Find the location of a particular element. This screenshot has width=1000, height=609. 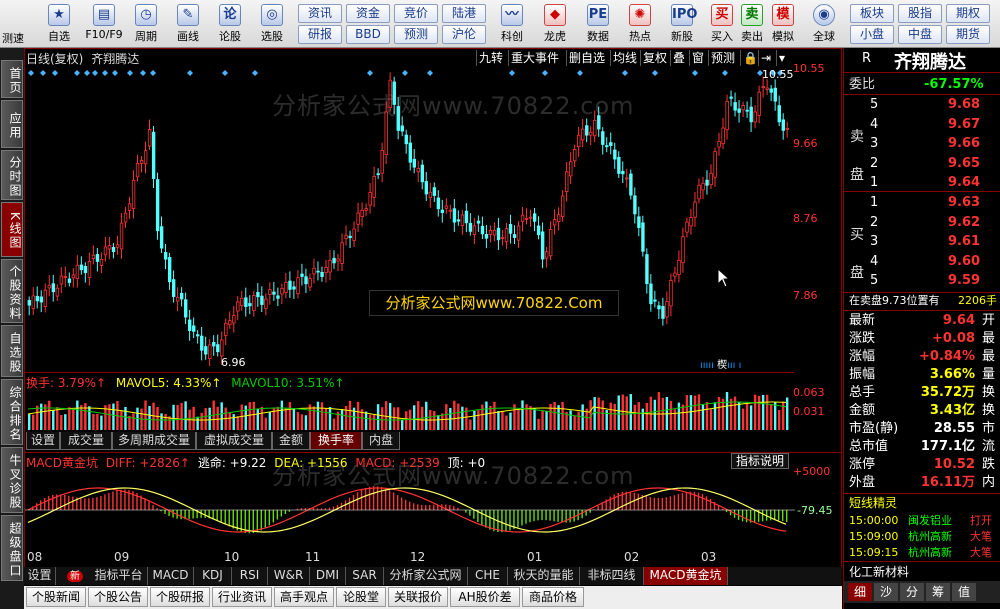

btn-hk-connect: 陆港 is located at coordinates (464, 13).